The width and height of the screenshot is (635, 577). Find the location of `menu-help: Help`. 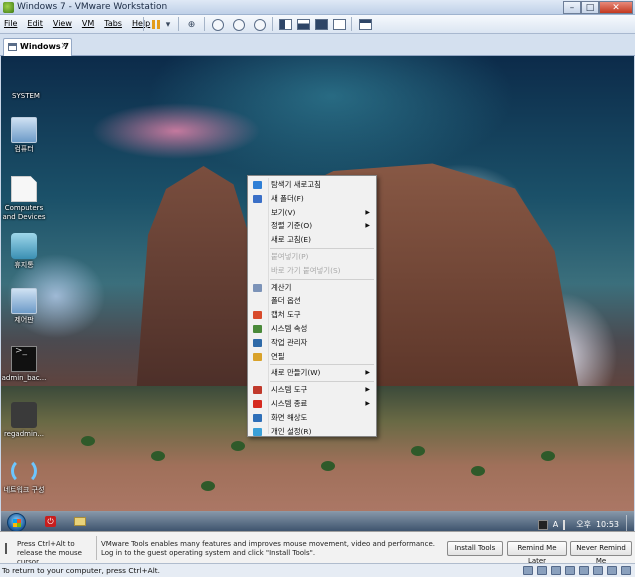

menu-help: Help is located at coordinates (141, 23).